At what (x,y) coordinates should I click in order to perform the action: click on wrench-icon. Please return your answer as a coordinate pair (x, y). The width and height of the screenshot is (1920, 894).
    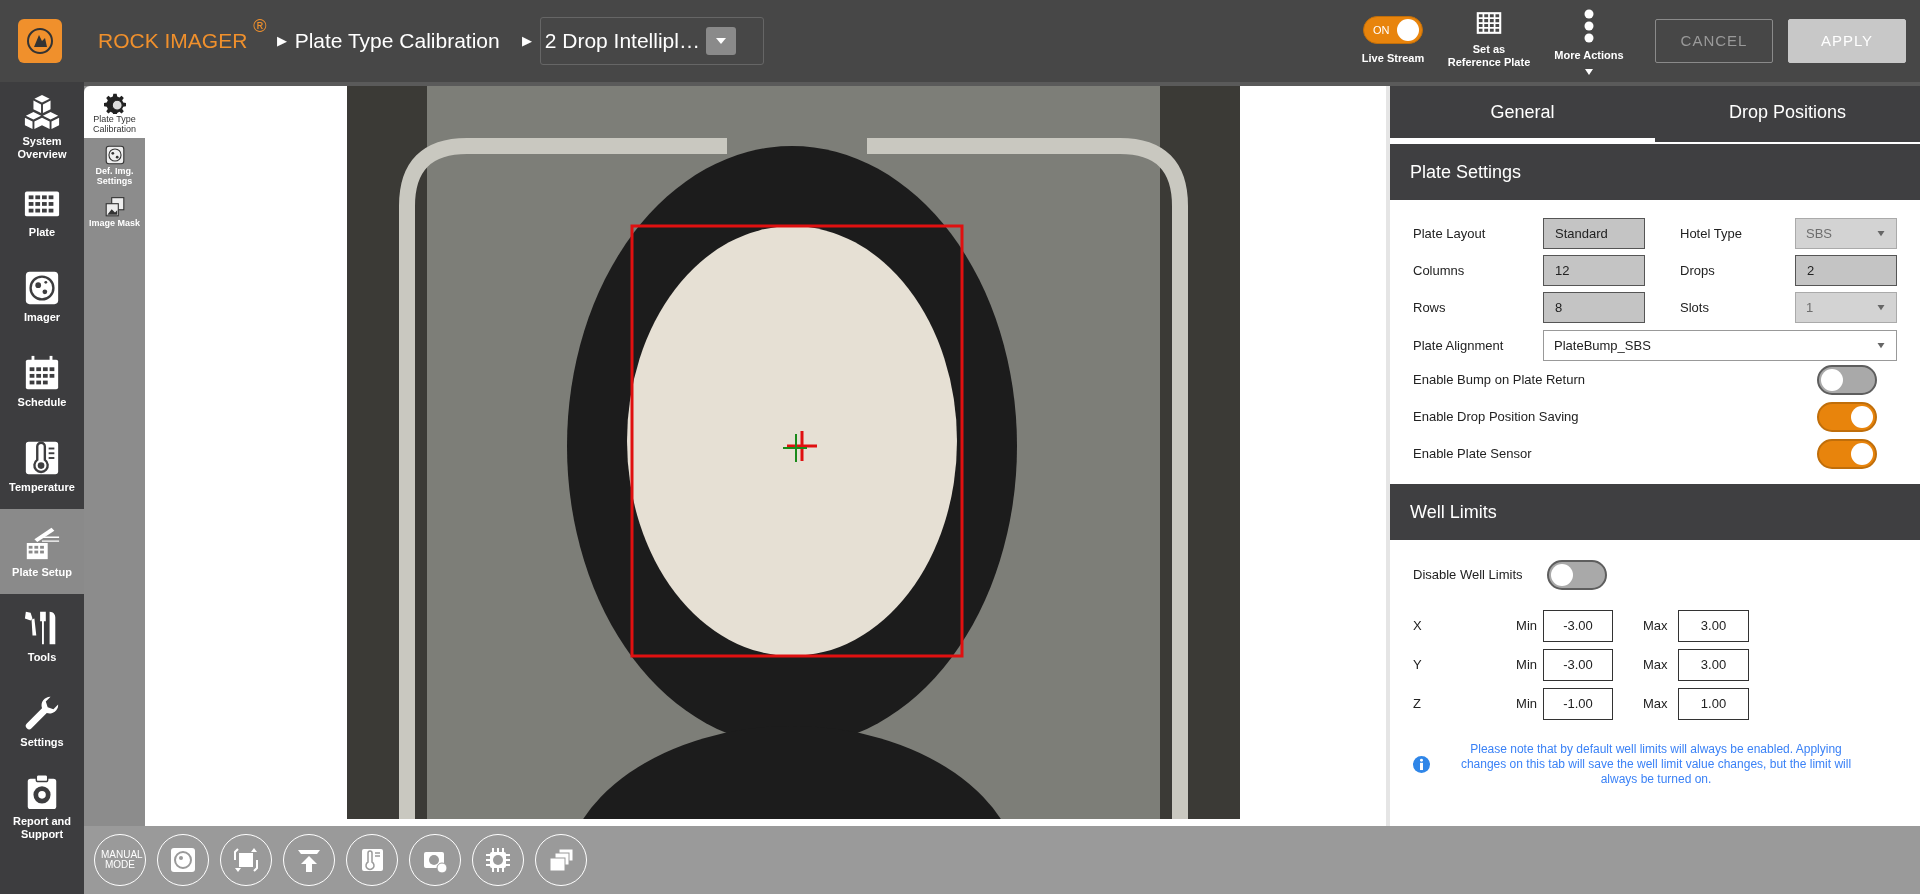
    Looking at the image, I should click on (42, 713).